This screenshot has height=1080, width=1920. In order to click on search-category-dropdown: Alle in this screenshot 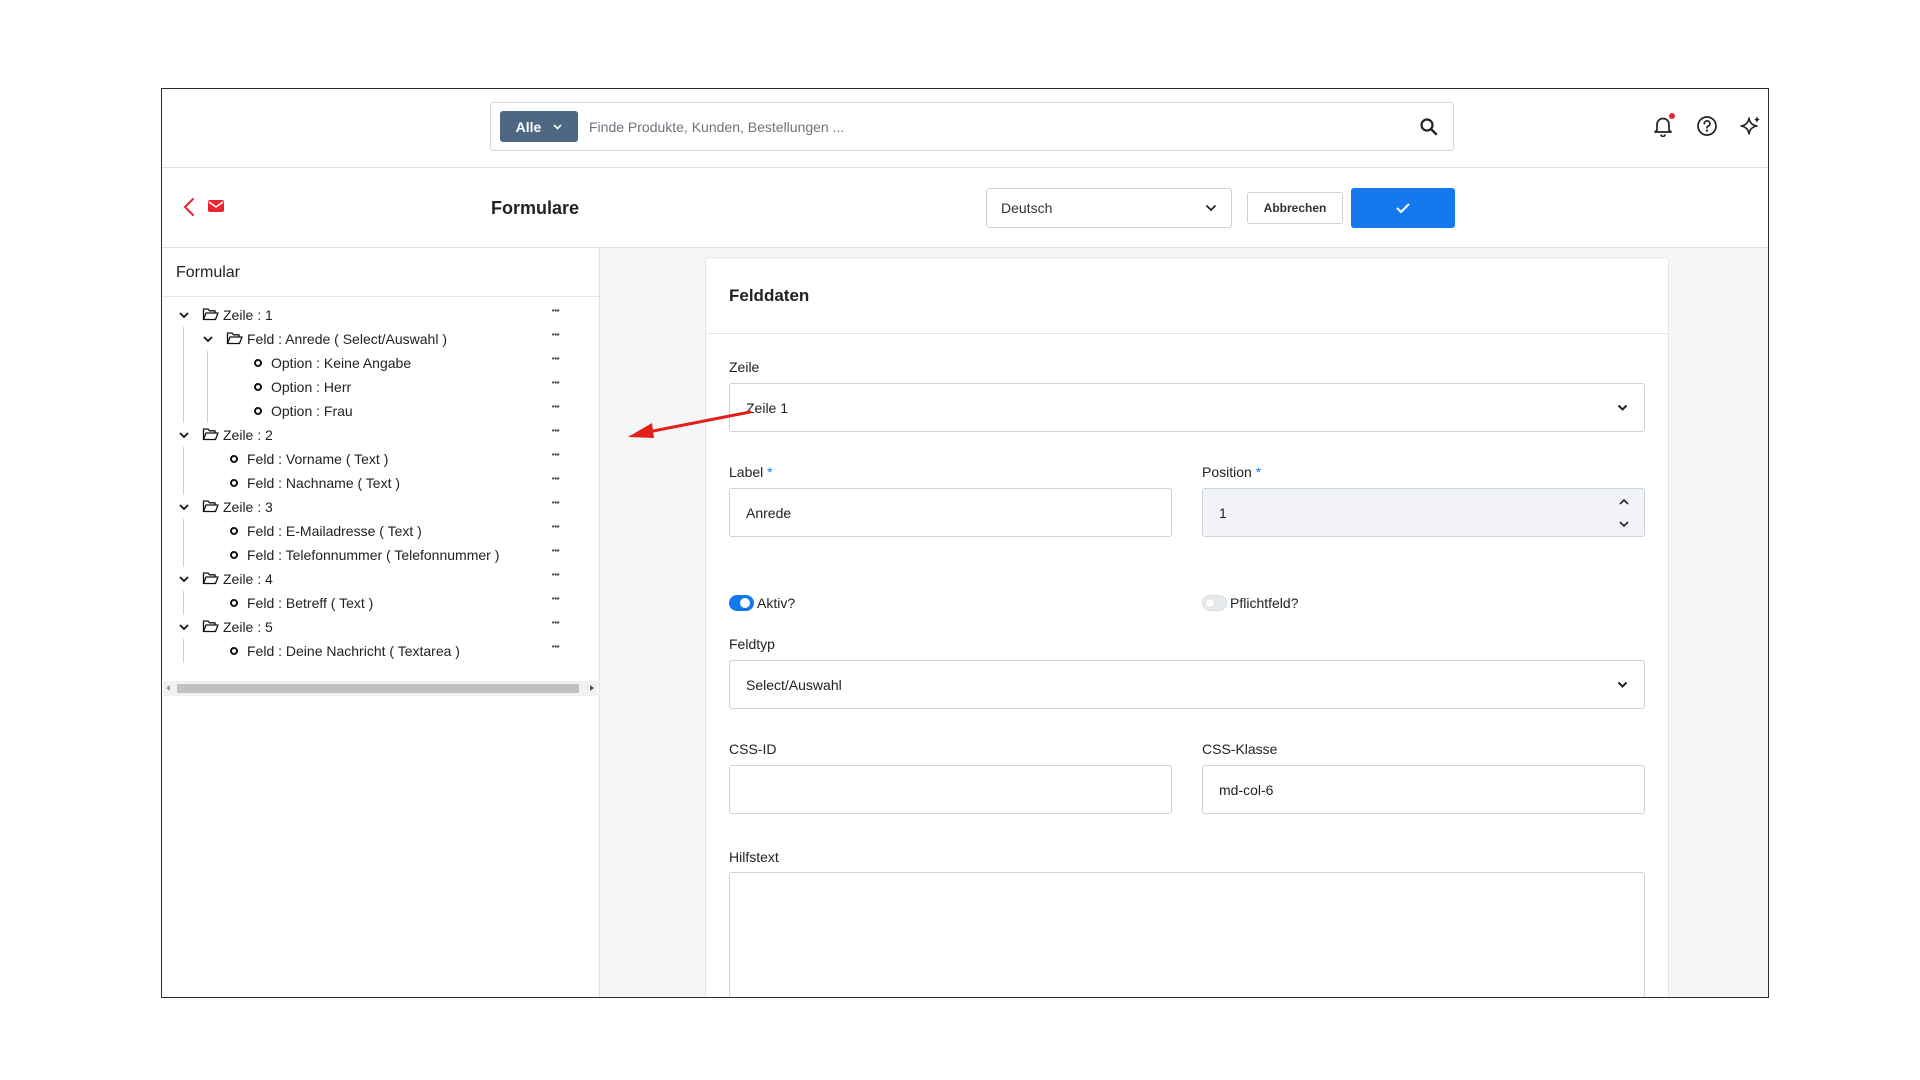, I will do `click(539, 126)`.